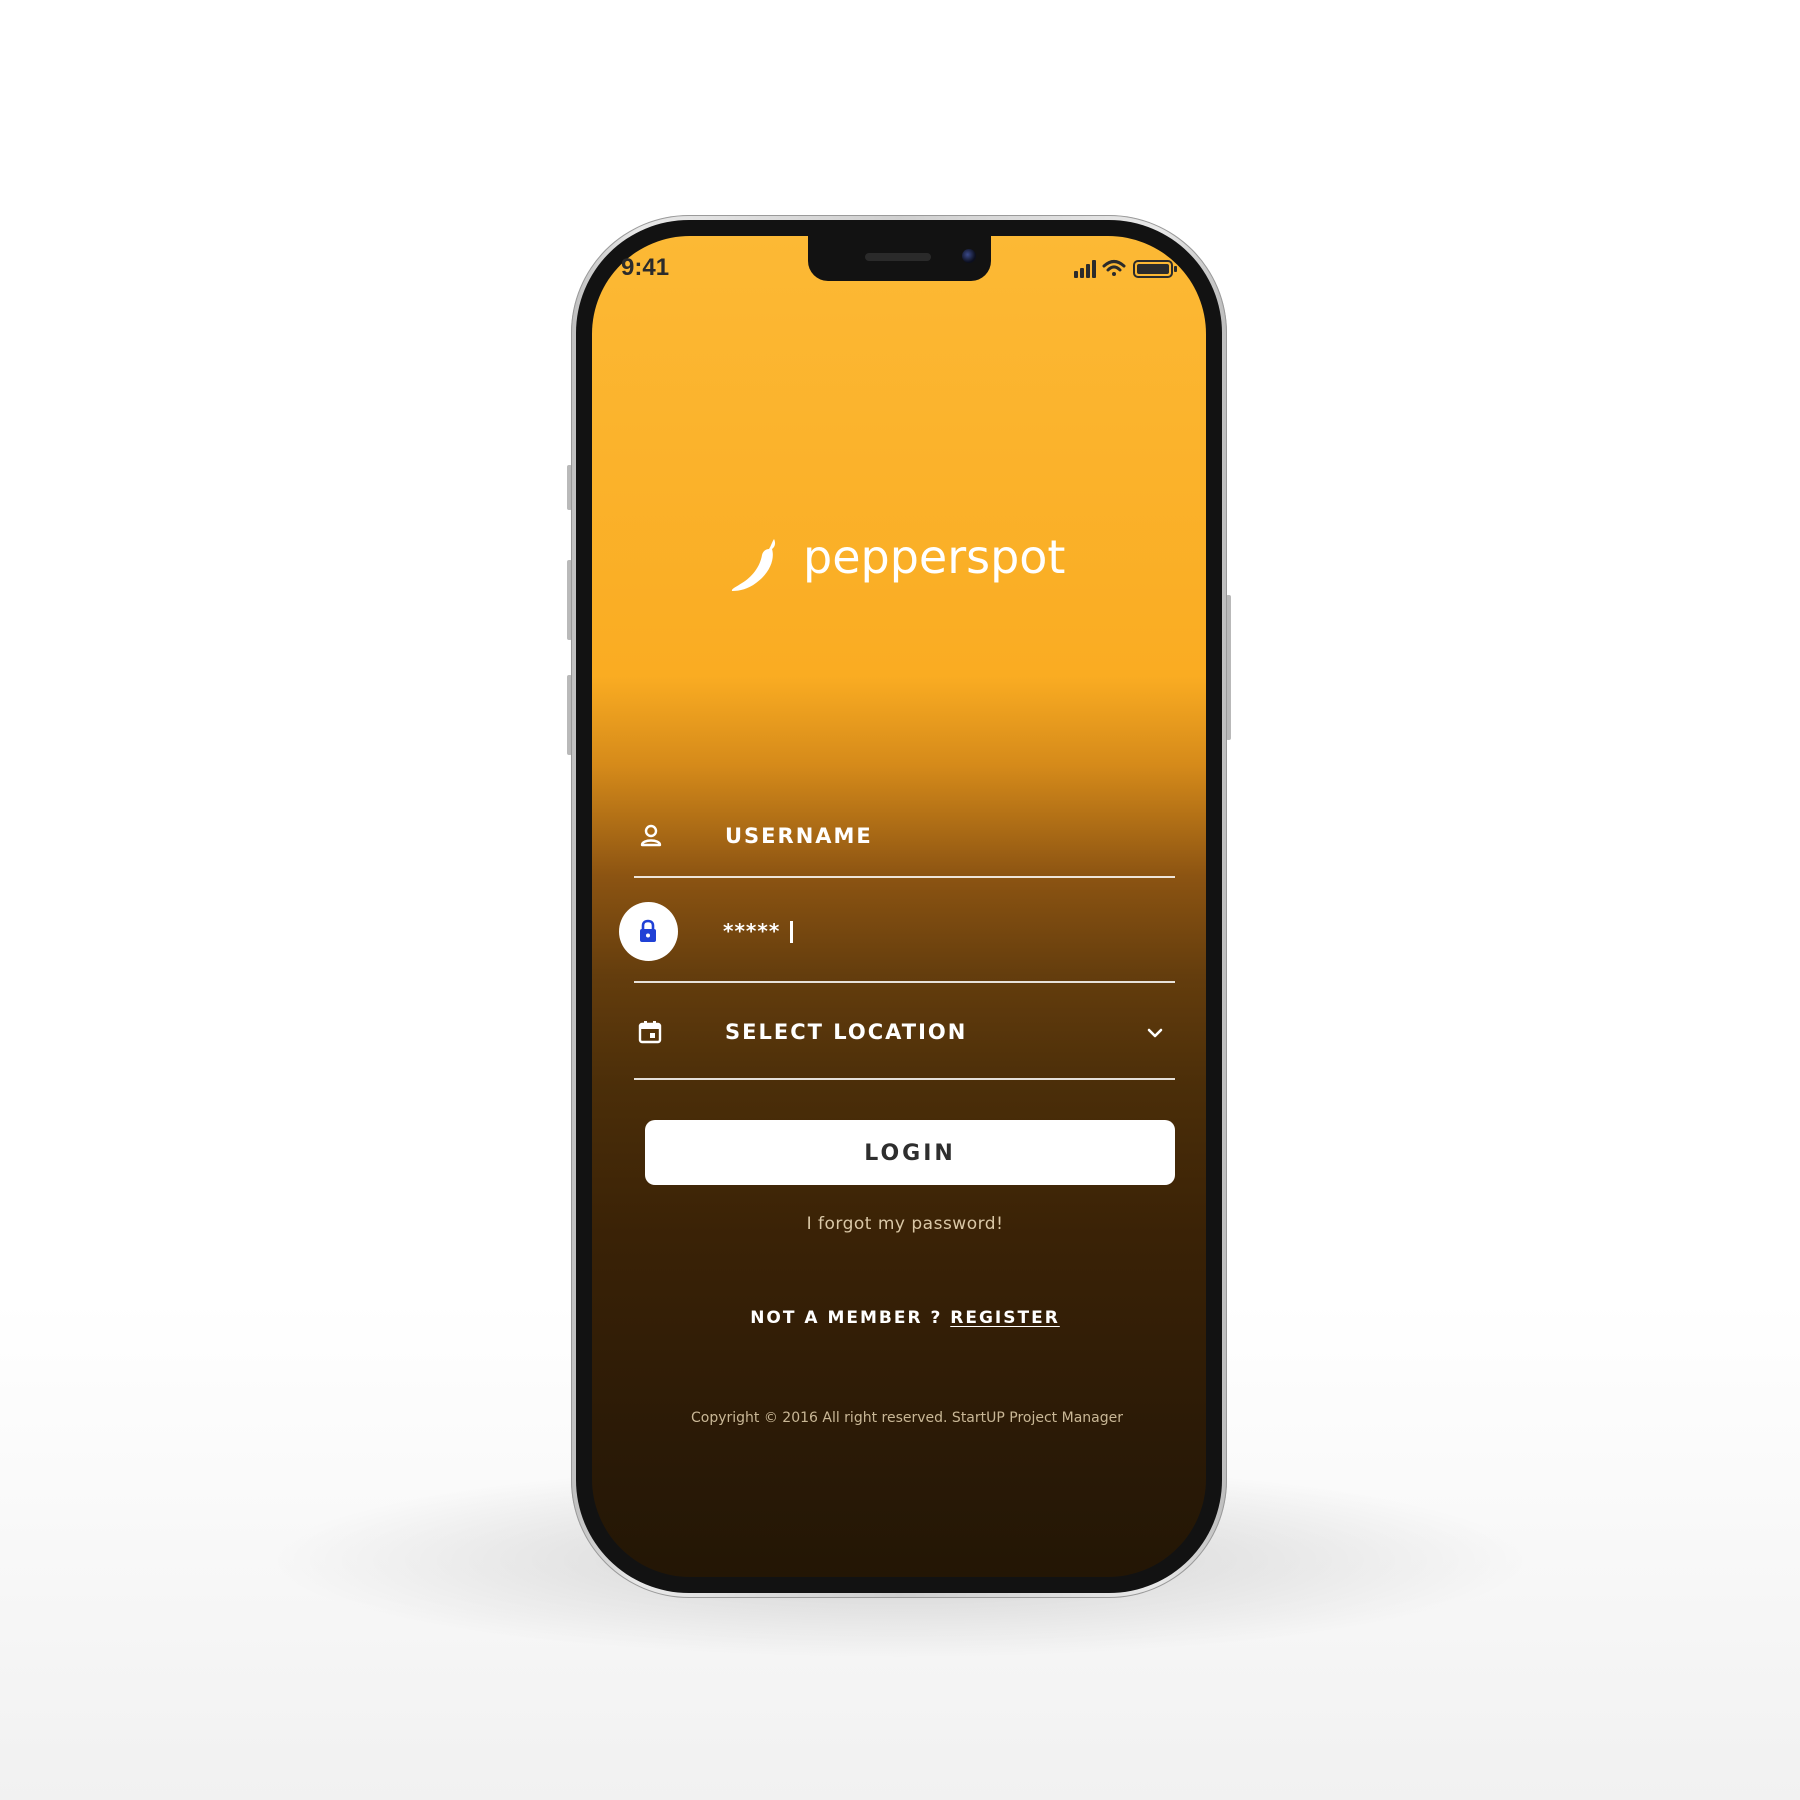 This screenshot has height=1800, width=1800. I want to click on wifi-icon, so click(1114, 268).